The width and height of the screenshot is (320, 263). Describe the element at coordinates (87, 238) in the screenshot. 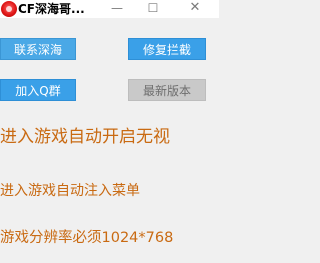

I see `notice-resolution: 游戏分辨率必须1024*768` at that location.